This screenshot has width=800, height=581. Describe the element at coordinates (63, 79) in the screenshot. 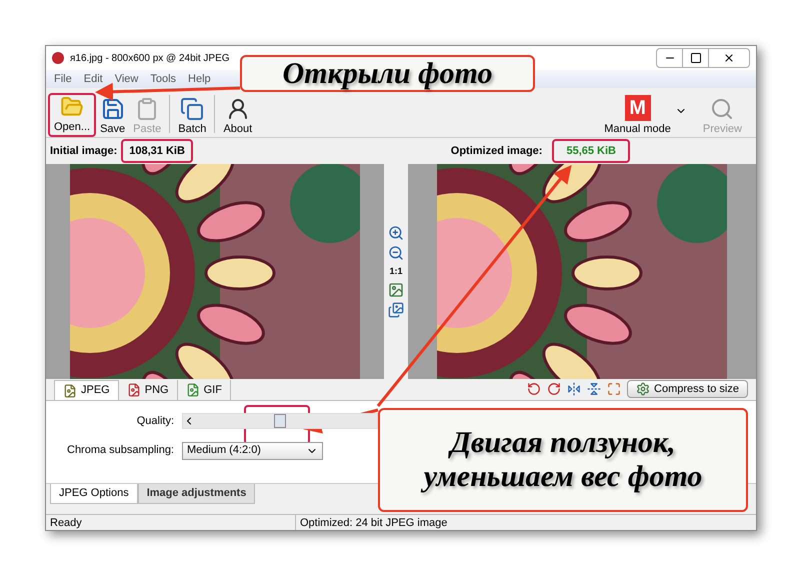

I see `menu-item: File` at that location.